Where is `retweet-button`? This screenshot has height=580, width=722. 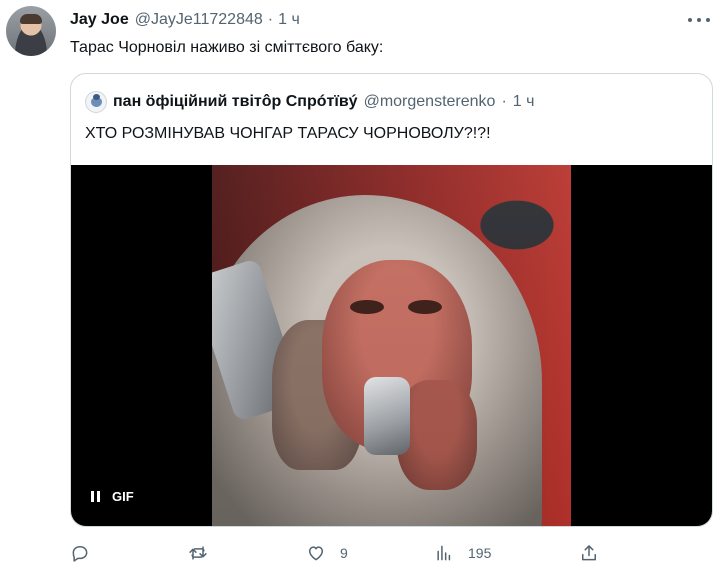 retweet-button is located at coordinates (198, 553).